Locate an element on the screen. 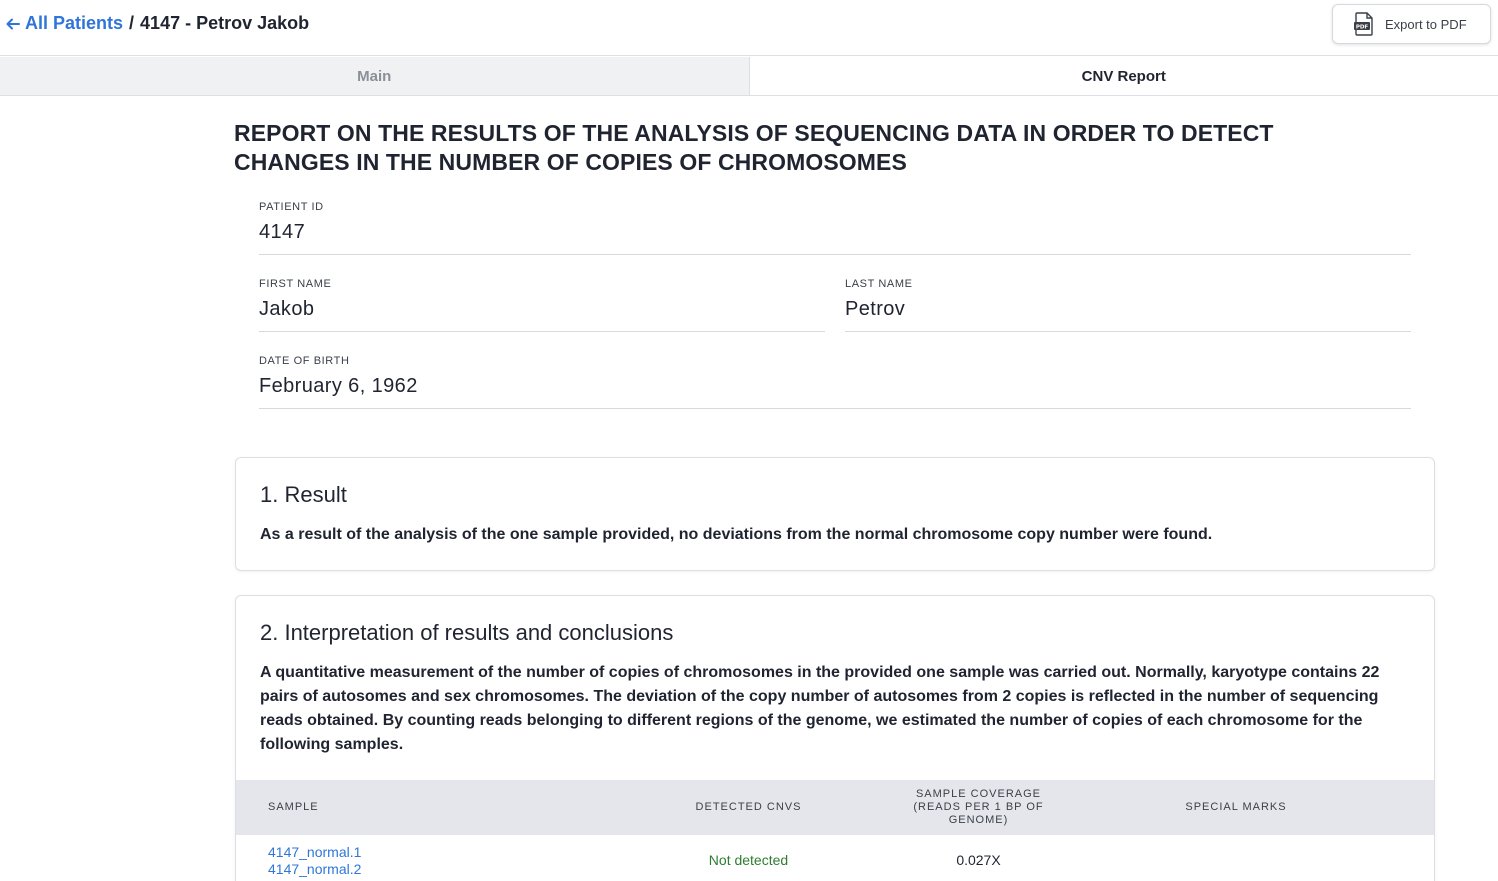  patient-id-field: PATIENT ID 4147 is located at coordinates (835, 228).